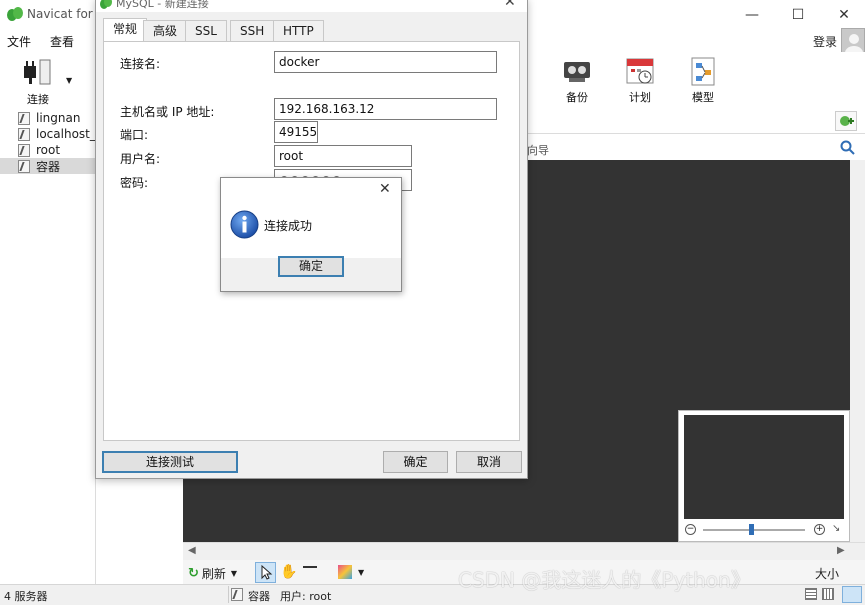  Describe the element at coordinates (841, 550) in the screenshot. I see `scroll-right-icon: ▶` at that location.